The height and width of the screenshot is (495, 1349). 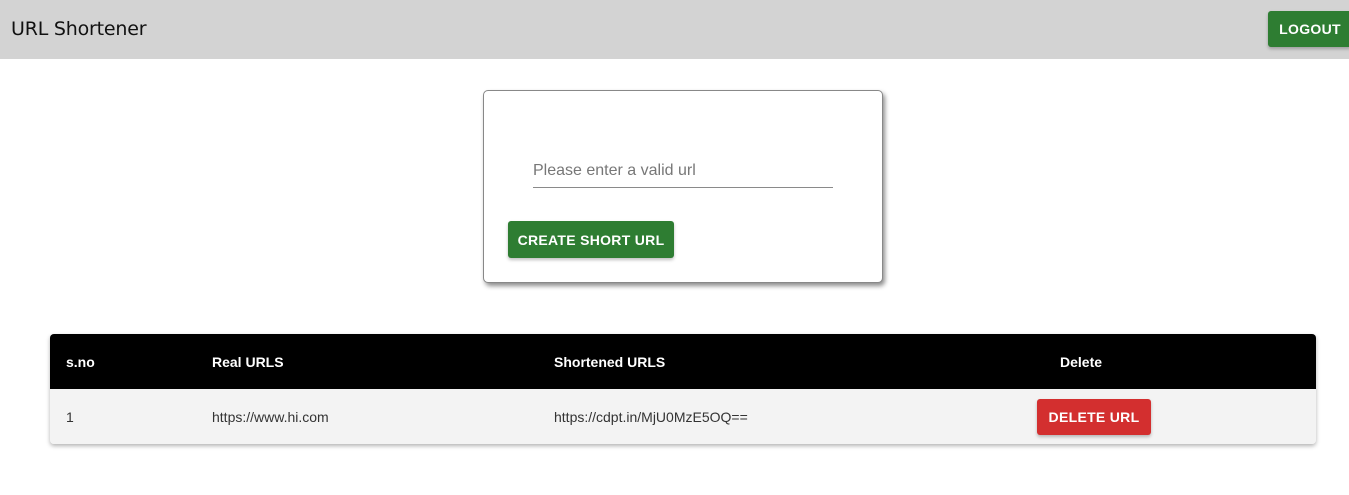 What do you see at coordinates (683, 171) in the screenshot?
I see `url-input` at bounding box center [683, 171].